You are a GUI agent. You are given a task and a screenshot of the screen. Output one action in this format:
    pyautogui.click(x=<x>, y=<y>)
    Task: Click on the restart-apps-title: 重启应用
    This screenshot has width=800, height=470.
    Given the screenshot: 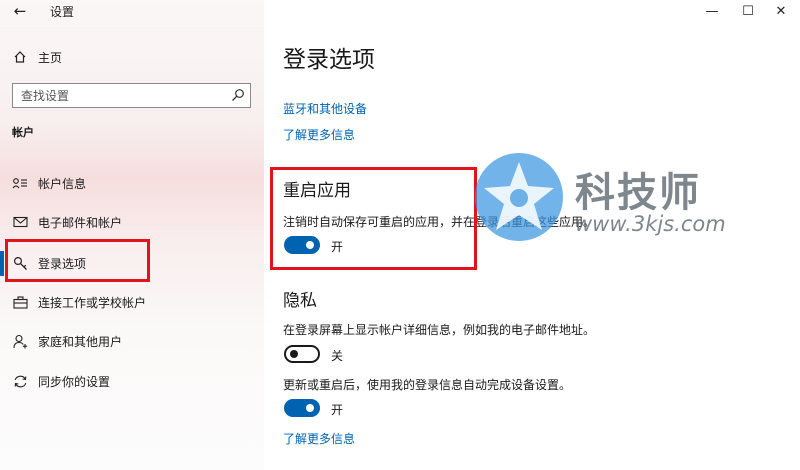 What is the action you would take?
    pyautogui.click(x=317, y=191)
    